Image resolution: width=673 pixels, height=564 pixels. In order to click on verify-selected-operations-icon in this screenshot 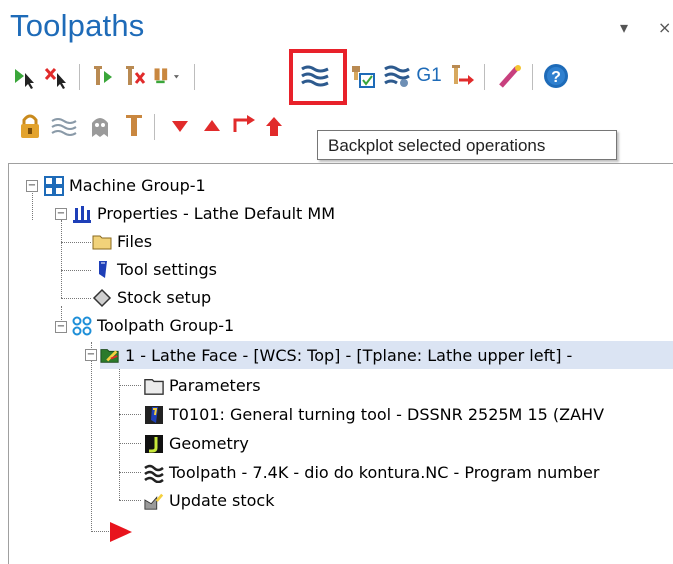, I will do `click(363, 76)`.